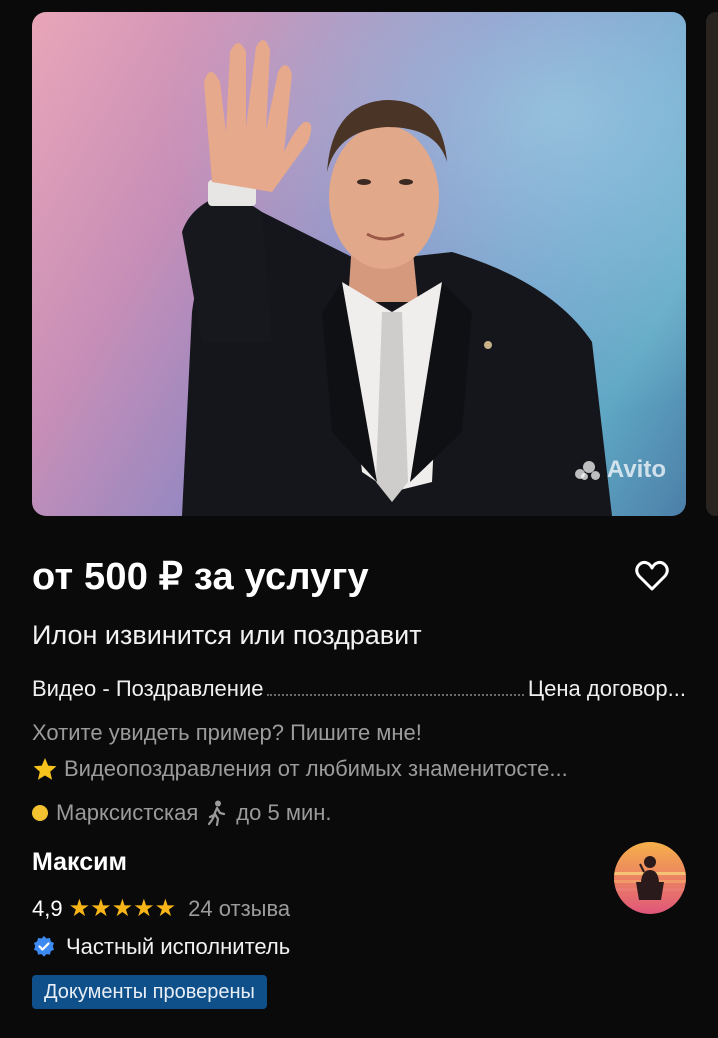  Describe the element at coordinates (217, 813) in the screenshot. I see `walking-person-icon` at that location.